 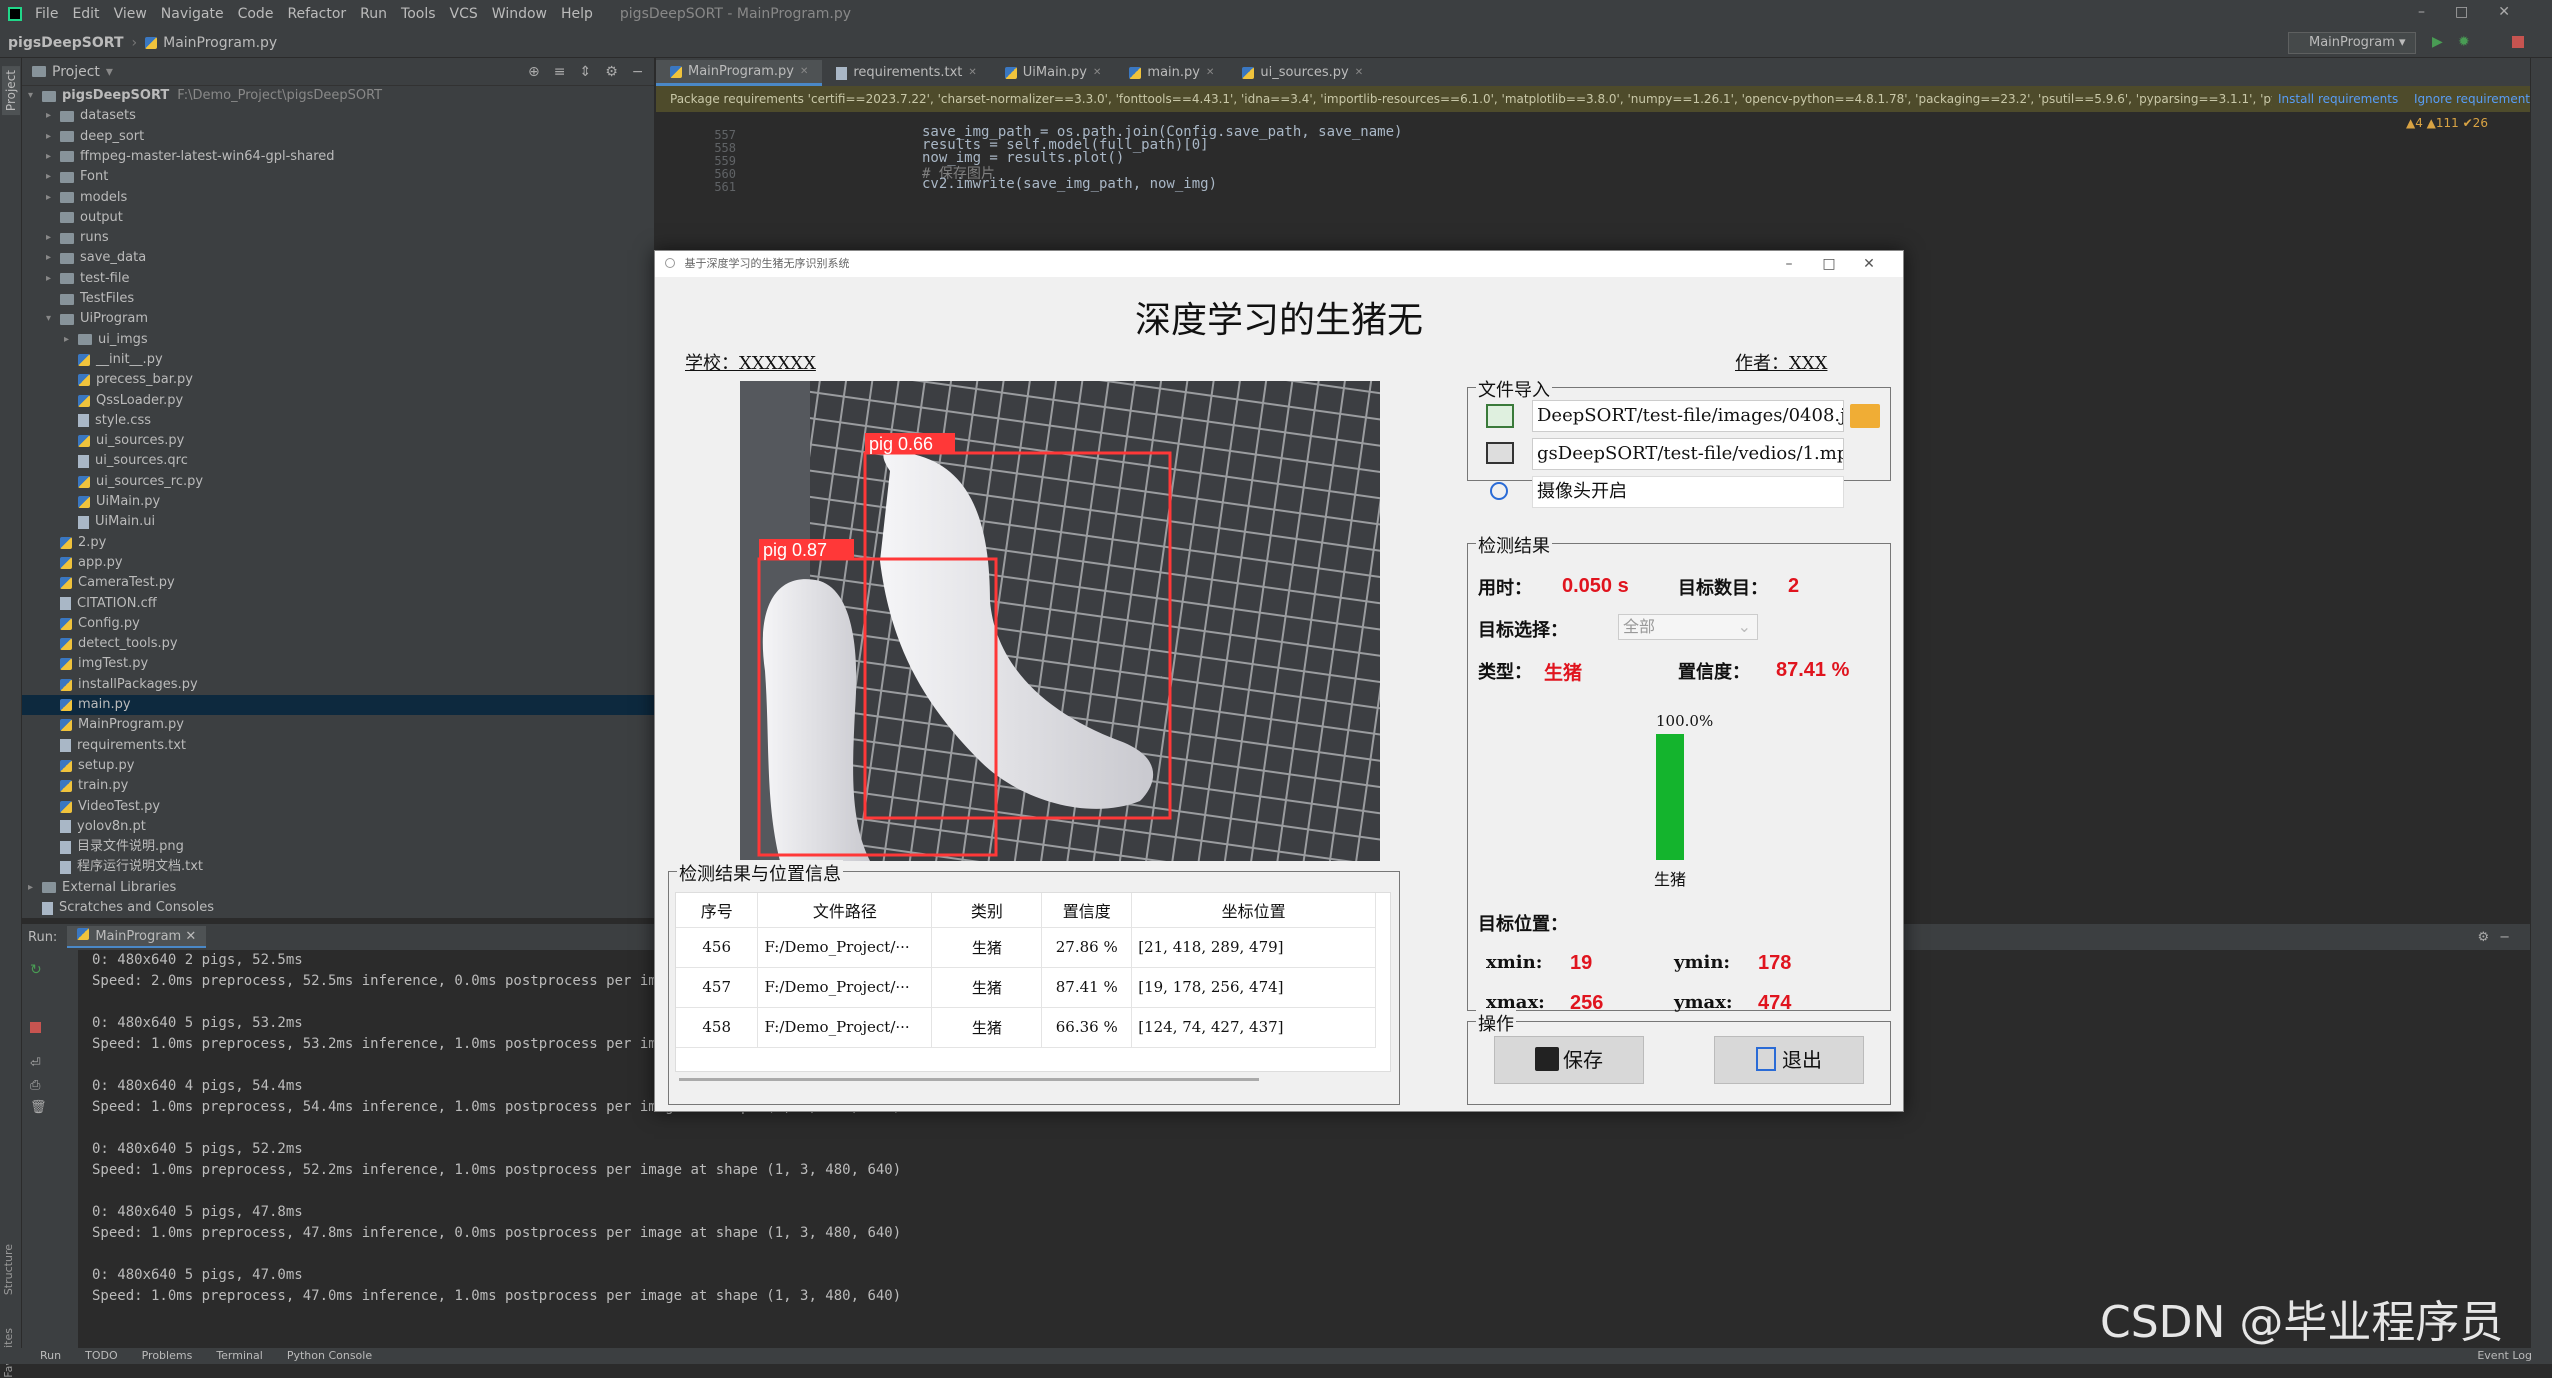 I want to click on editor-tab: ui_sources.py ✕, so click(x=1302, y=73).